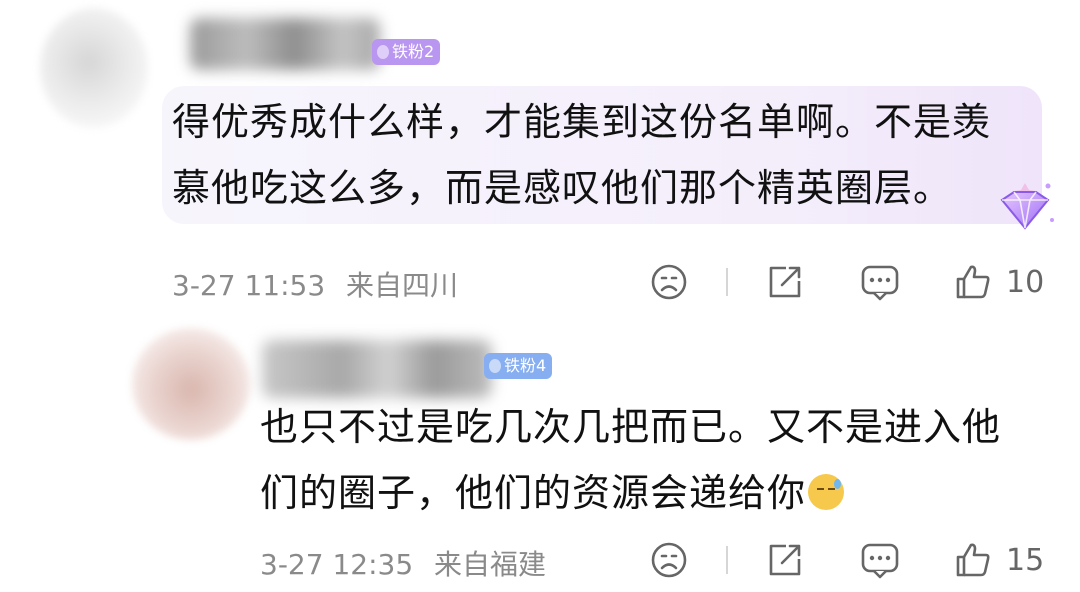  I want to click on sweat-smile-emoji, so click(826, 492).